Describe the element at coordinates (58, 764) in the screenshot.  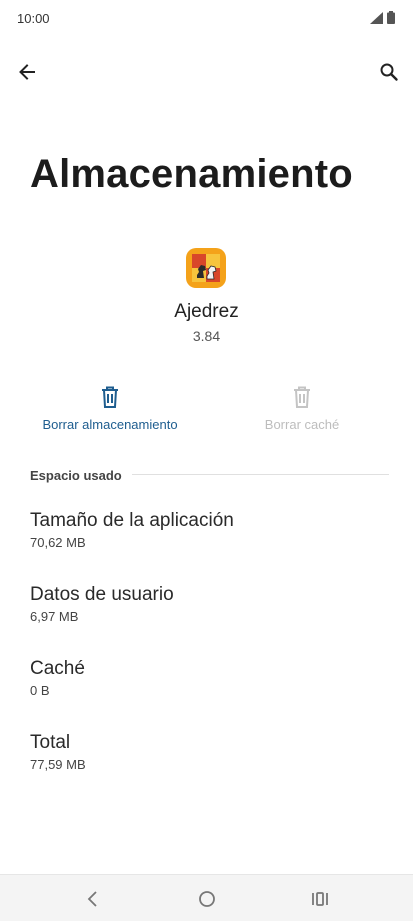
I see `row-value: 77,59 MB` at that location.